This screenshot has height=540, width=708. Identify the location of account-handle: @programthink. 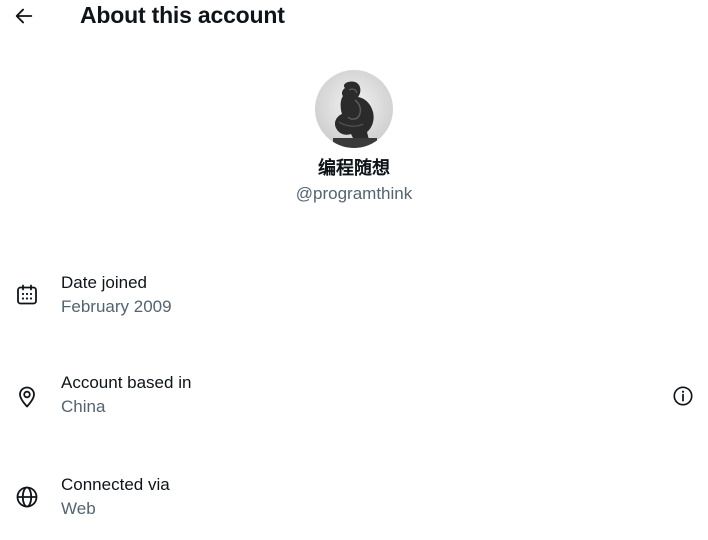
(354, 193).